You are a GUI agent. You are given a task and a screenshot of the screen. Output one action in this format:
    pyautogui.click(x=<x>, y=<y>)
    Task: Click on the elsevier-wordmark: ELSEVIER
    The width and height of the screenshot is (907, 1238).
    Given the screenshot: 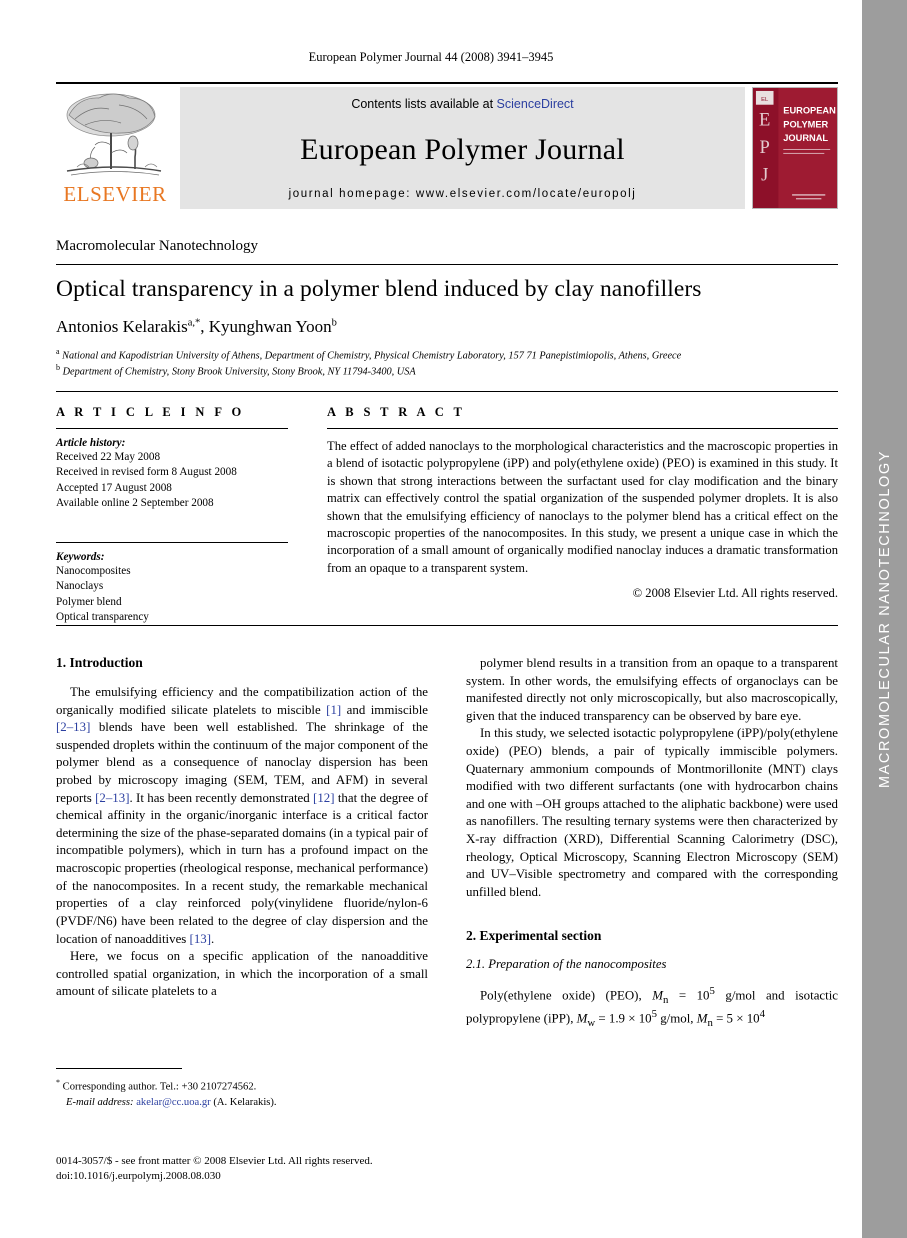 What is the action you would take?
    pyautogui.click(x=115, y=194)
    